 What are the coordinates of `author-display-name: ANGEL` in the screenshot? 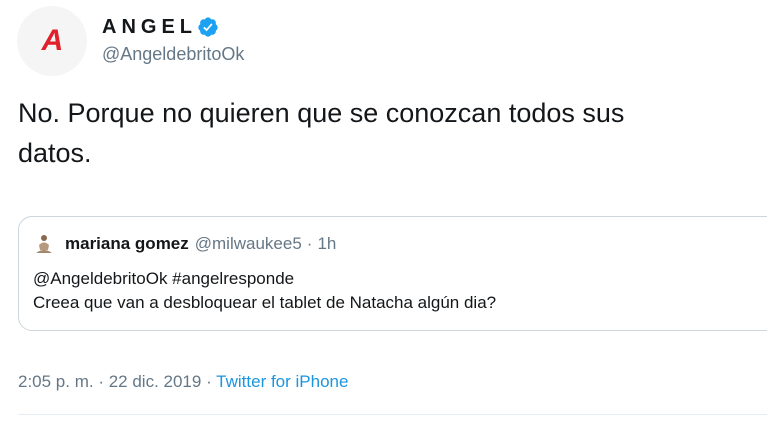 It's located at (149, 27).